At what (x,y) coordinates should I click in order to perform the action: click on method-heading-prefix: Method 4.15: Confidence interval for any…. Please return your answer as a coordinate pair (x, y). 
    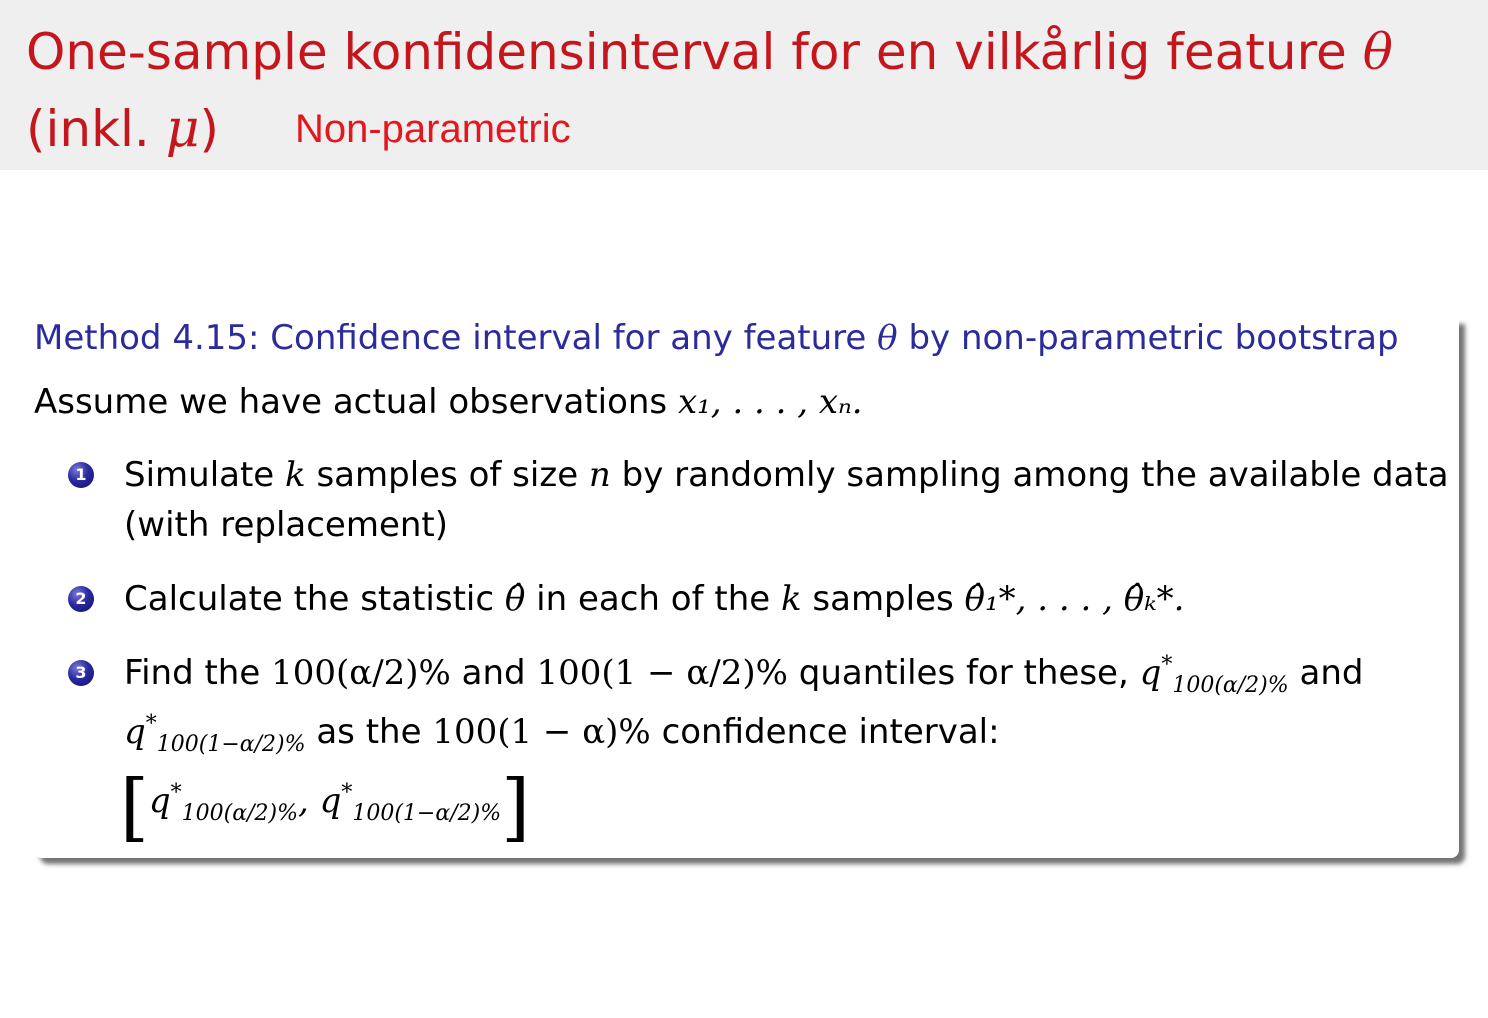
    Looking at the image, I should click on (450, 338).